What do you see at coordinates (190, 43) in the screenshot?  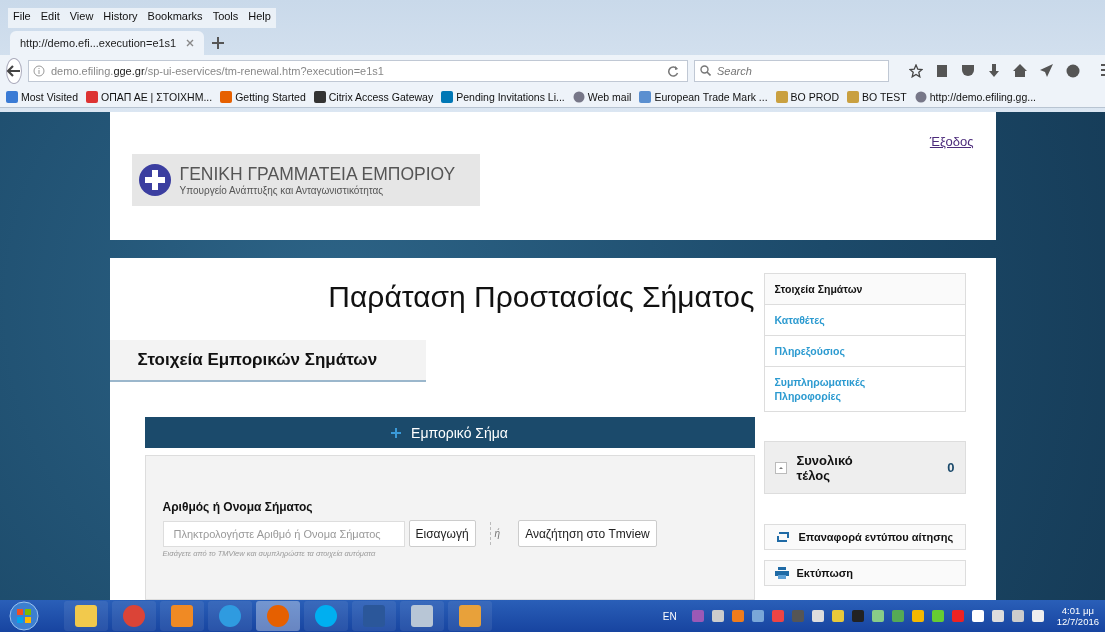 I see `close-icon` at bounding box center [190, 43].